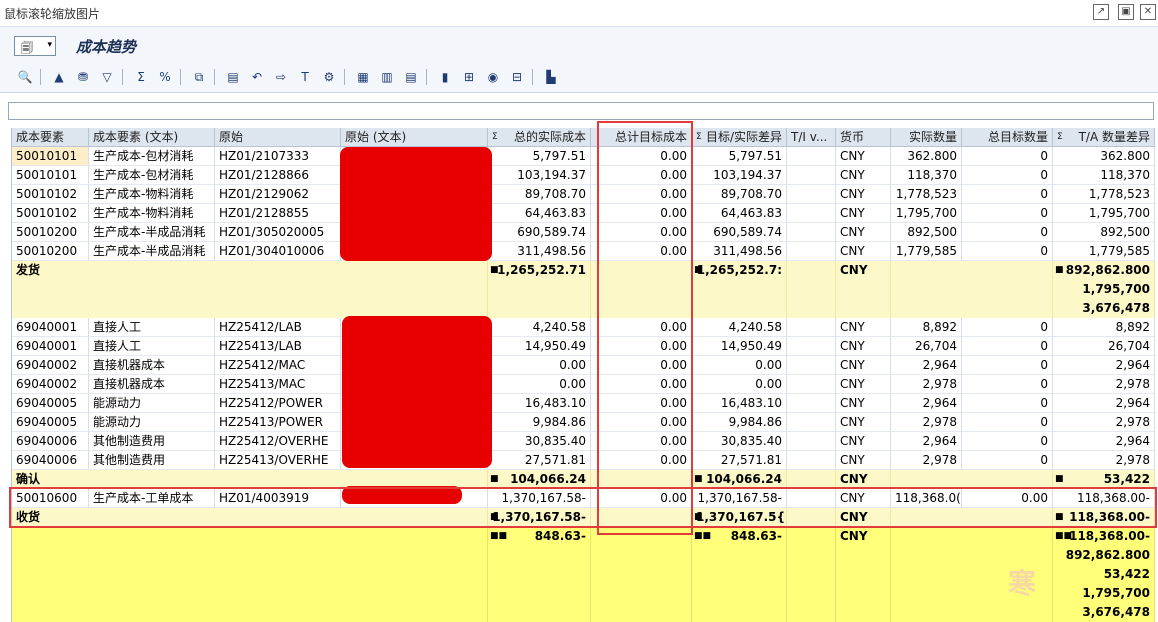  Describe the element at coordinates (107, 77) in the screenshot. I see `filter-set-icon: ▽` at that location.